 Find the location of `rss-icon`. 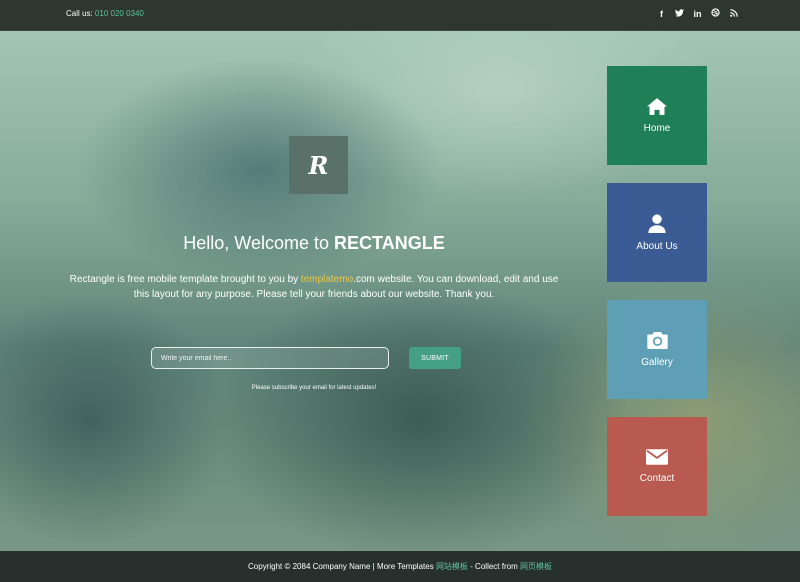

rss-icon is located at coordinates (733, 14).